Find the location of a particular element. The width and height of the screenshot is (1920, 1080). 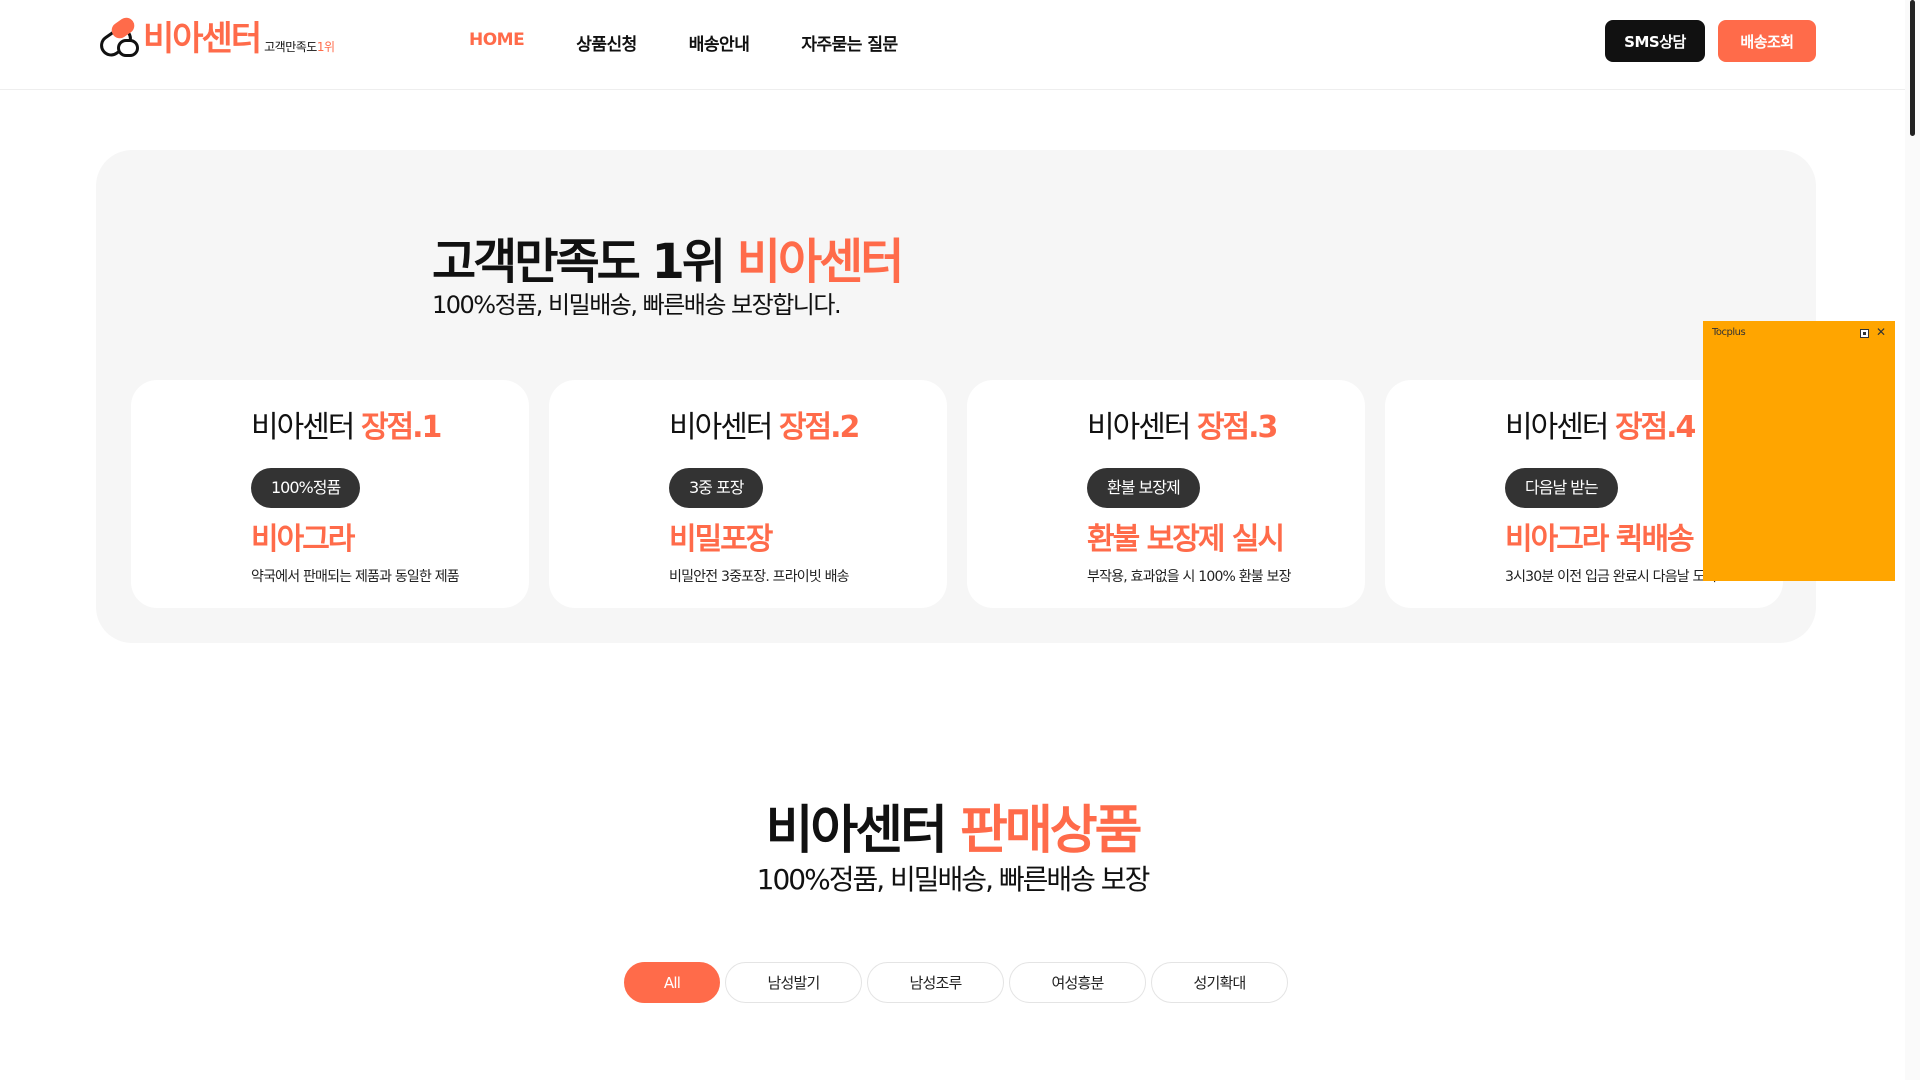

card-description: 비밀안전 3중포장. 프라이빗 배송 is located at coordinates (759, 577).